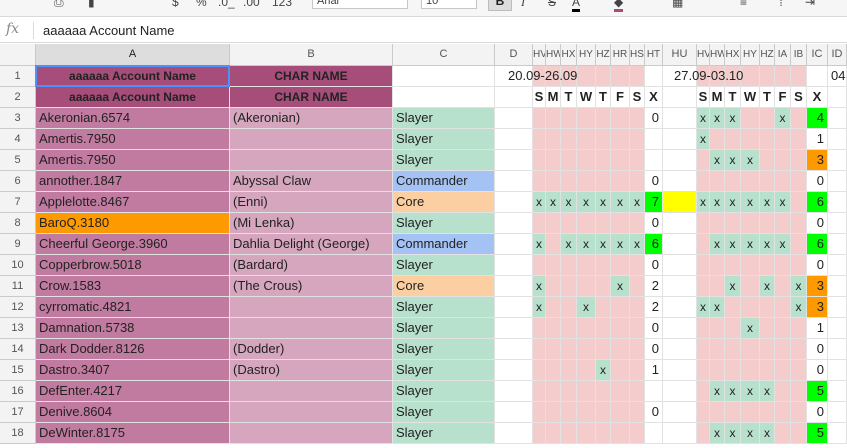 The height and width of the screenshot is (448, 847). Describe the element at coordinates (717, 55) in the screenshot. I see `column-header-hw: HW` at that location.